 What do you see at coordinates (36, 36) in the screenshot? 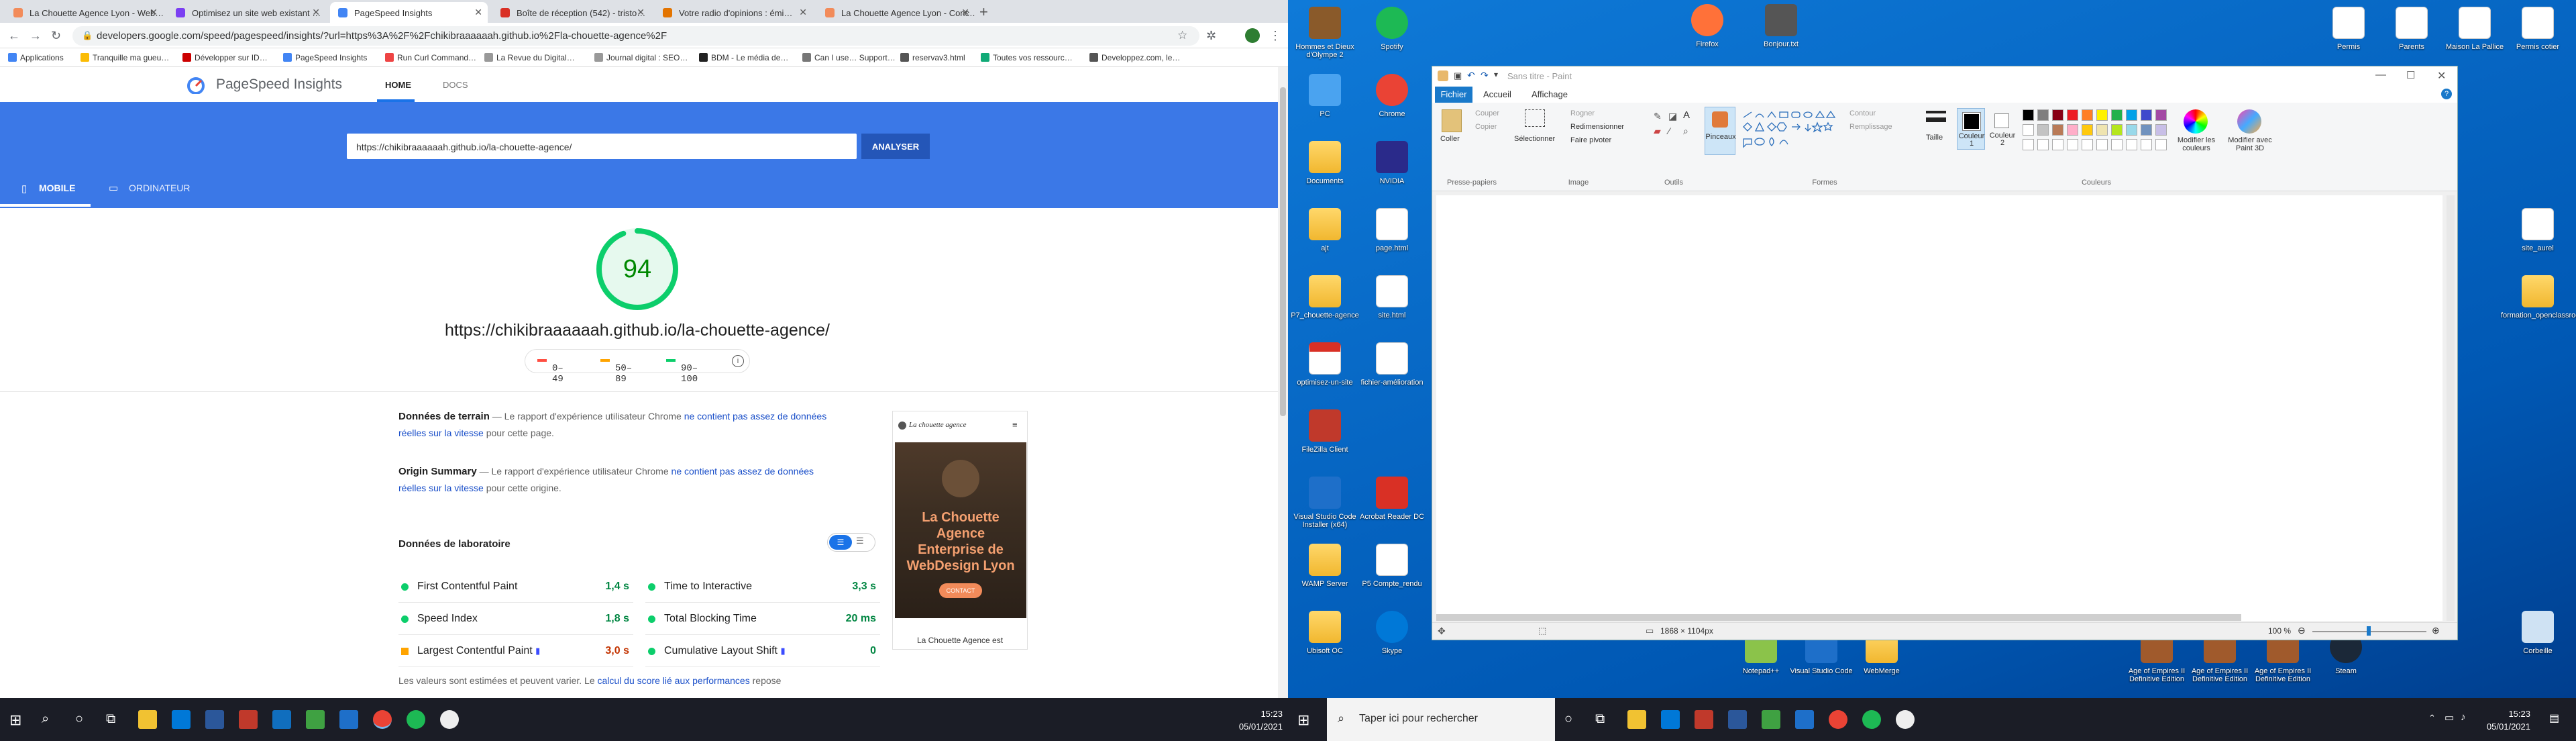
I see `forward-icon: →` at bounding box center [36, 36].